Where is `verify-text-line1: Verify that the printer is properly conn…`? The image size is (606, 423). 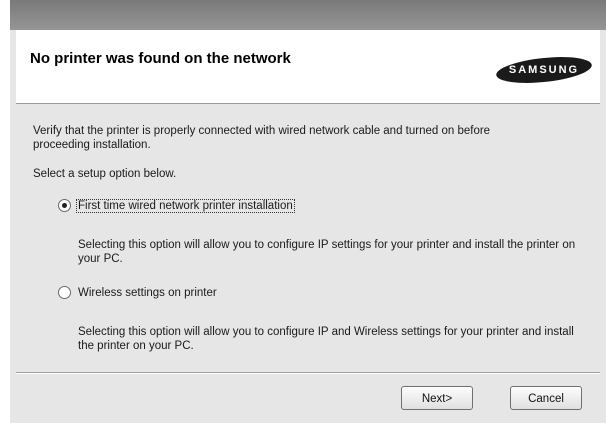
verify-text-line1: Verify that the printer is properly conn… is located at coordinates (262, 131).